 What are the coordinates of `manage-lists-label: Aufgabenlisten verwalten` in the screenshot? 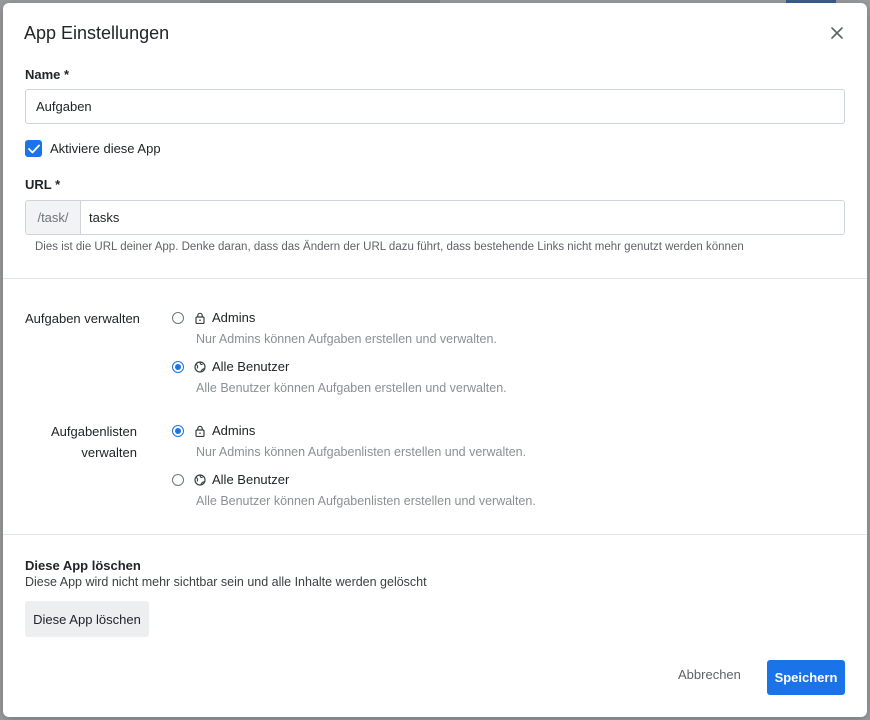 It's located at (81, 442).